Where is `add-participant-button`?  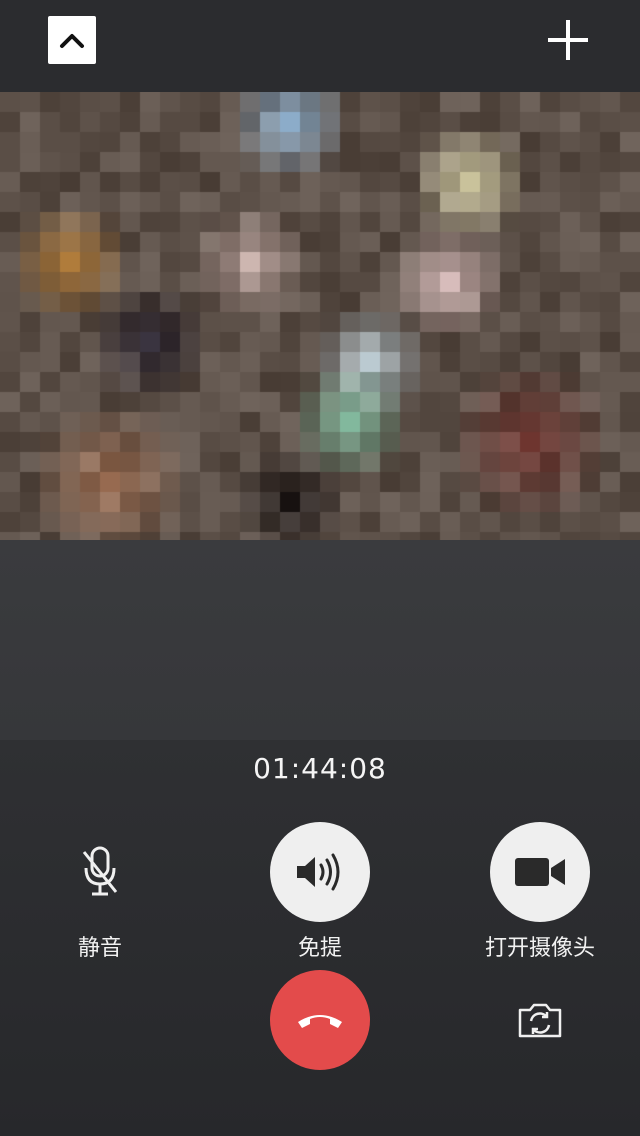
add-participant-button is located at coordinates (568, 40).